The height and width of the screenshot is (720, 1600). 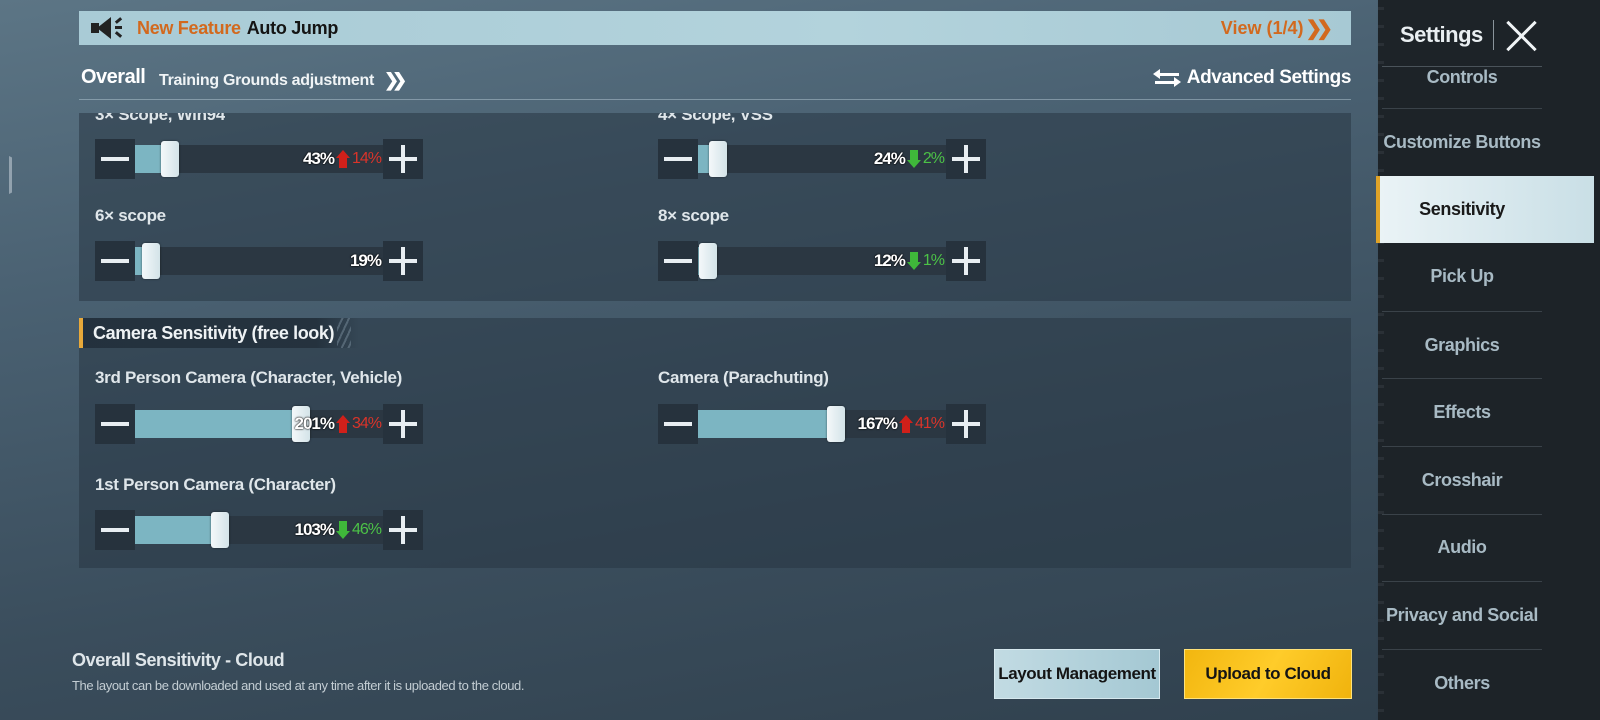 What do you see at coordinates (889, 158) in the screenshot?
I see `sensitivity-value: 24%` at bounding box center [889, 158].